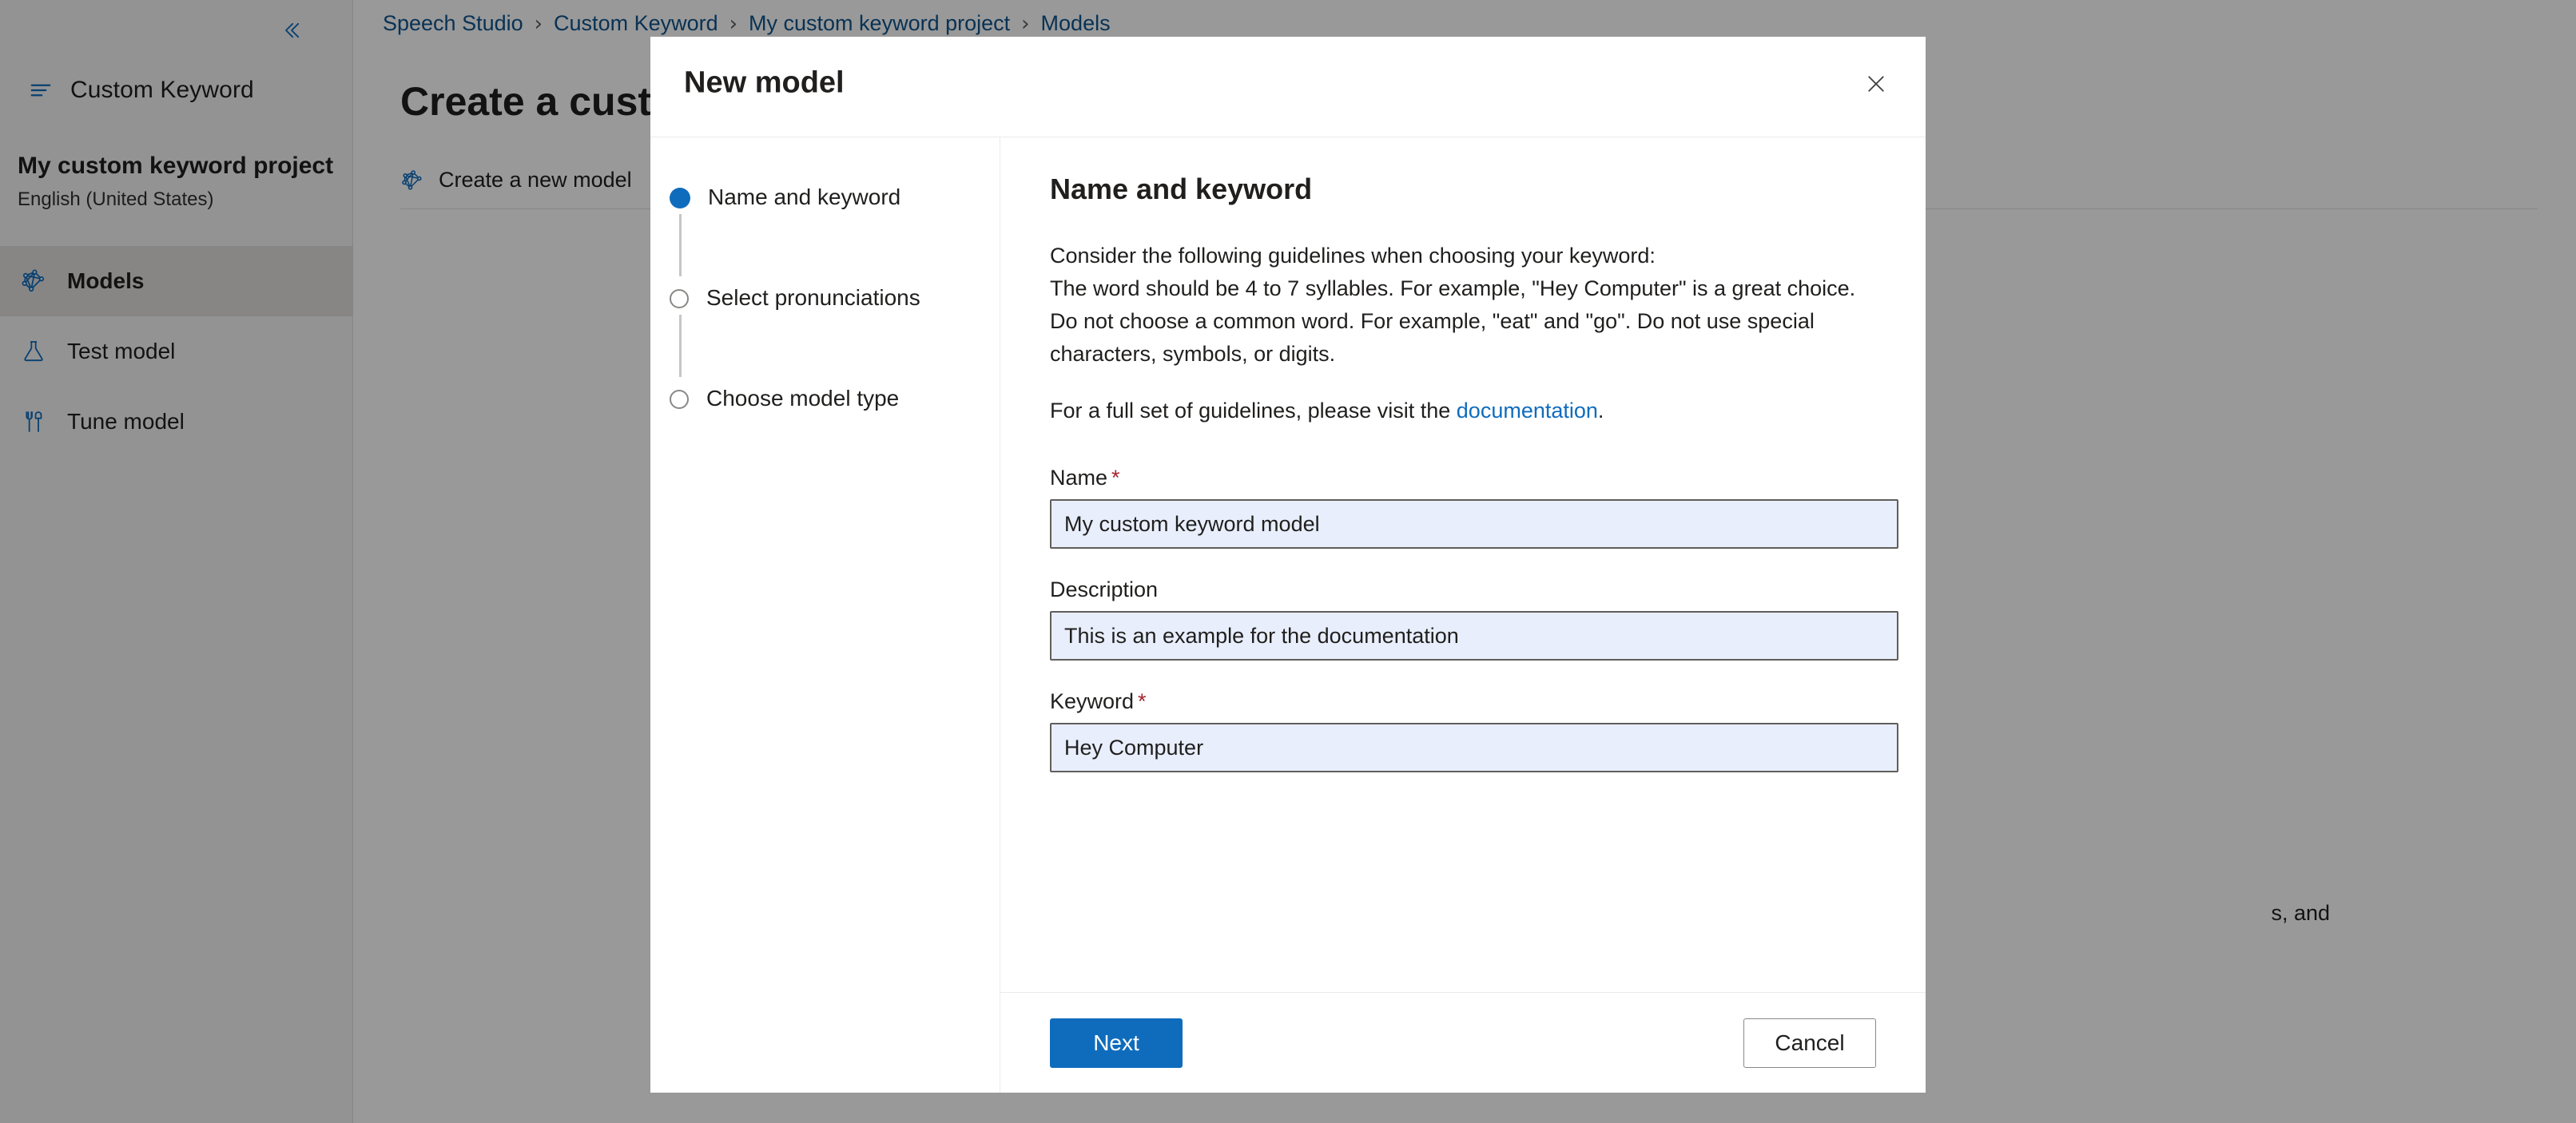 The width and height of the screenshot is (2576, 1123). Describe the element at coordinates (1600, 411) in the screenshot. I see `documentation-suffix: .` at that location.